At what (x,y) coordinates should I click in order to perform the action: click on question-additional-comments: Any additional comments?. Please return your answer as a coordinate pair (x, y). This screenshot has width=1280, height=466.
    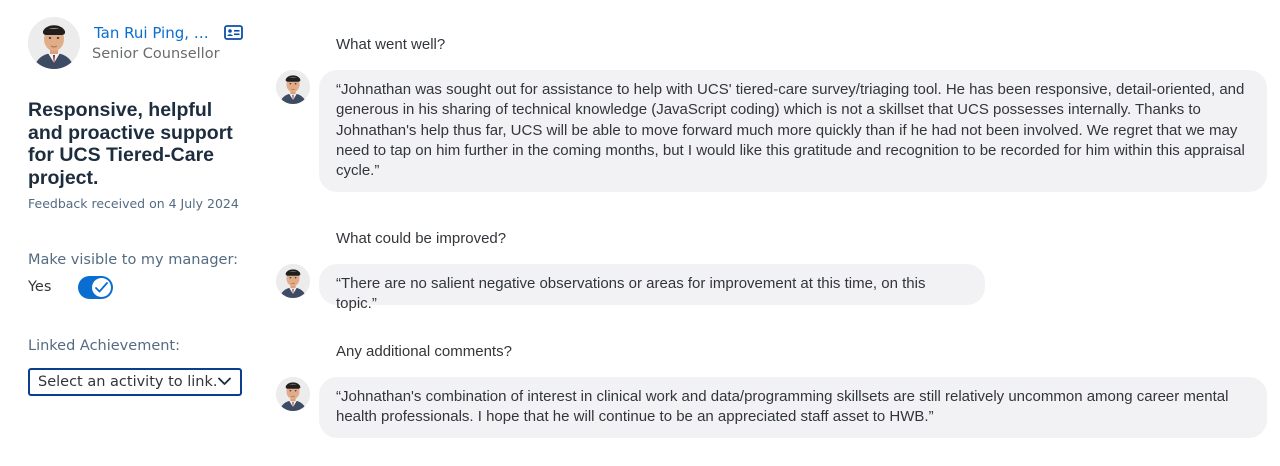
    Looking at the image, I should click on (424, 351).